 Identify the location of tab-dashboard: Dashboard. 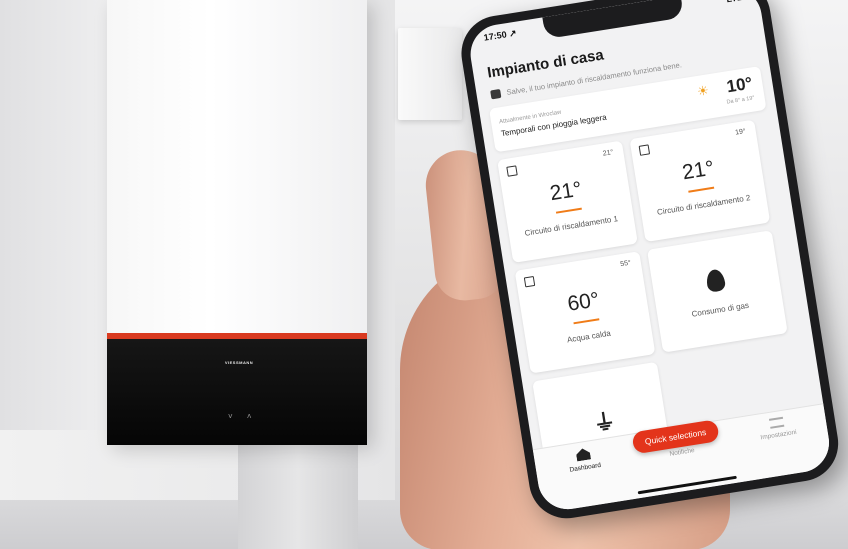
(587, 477).